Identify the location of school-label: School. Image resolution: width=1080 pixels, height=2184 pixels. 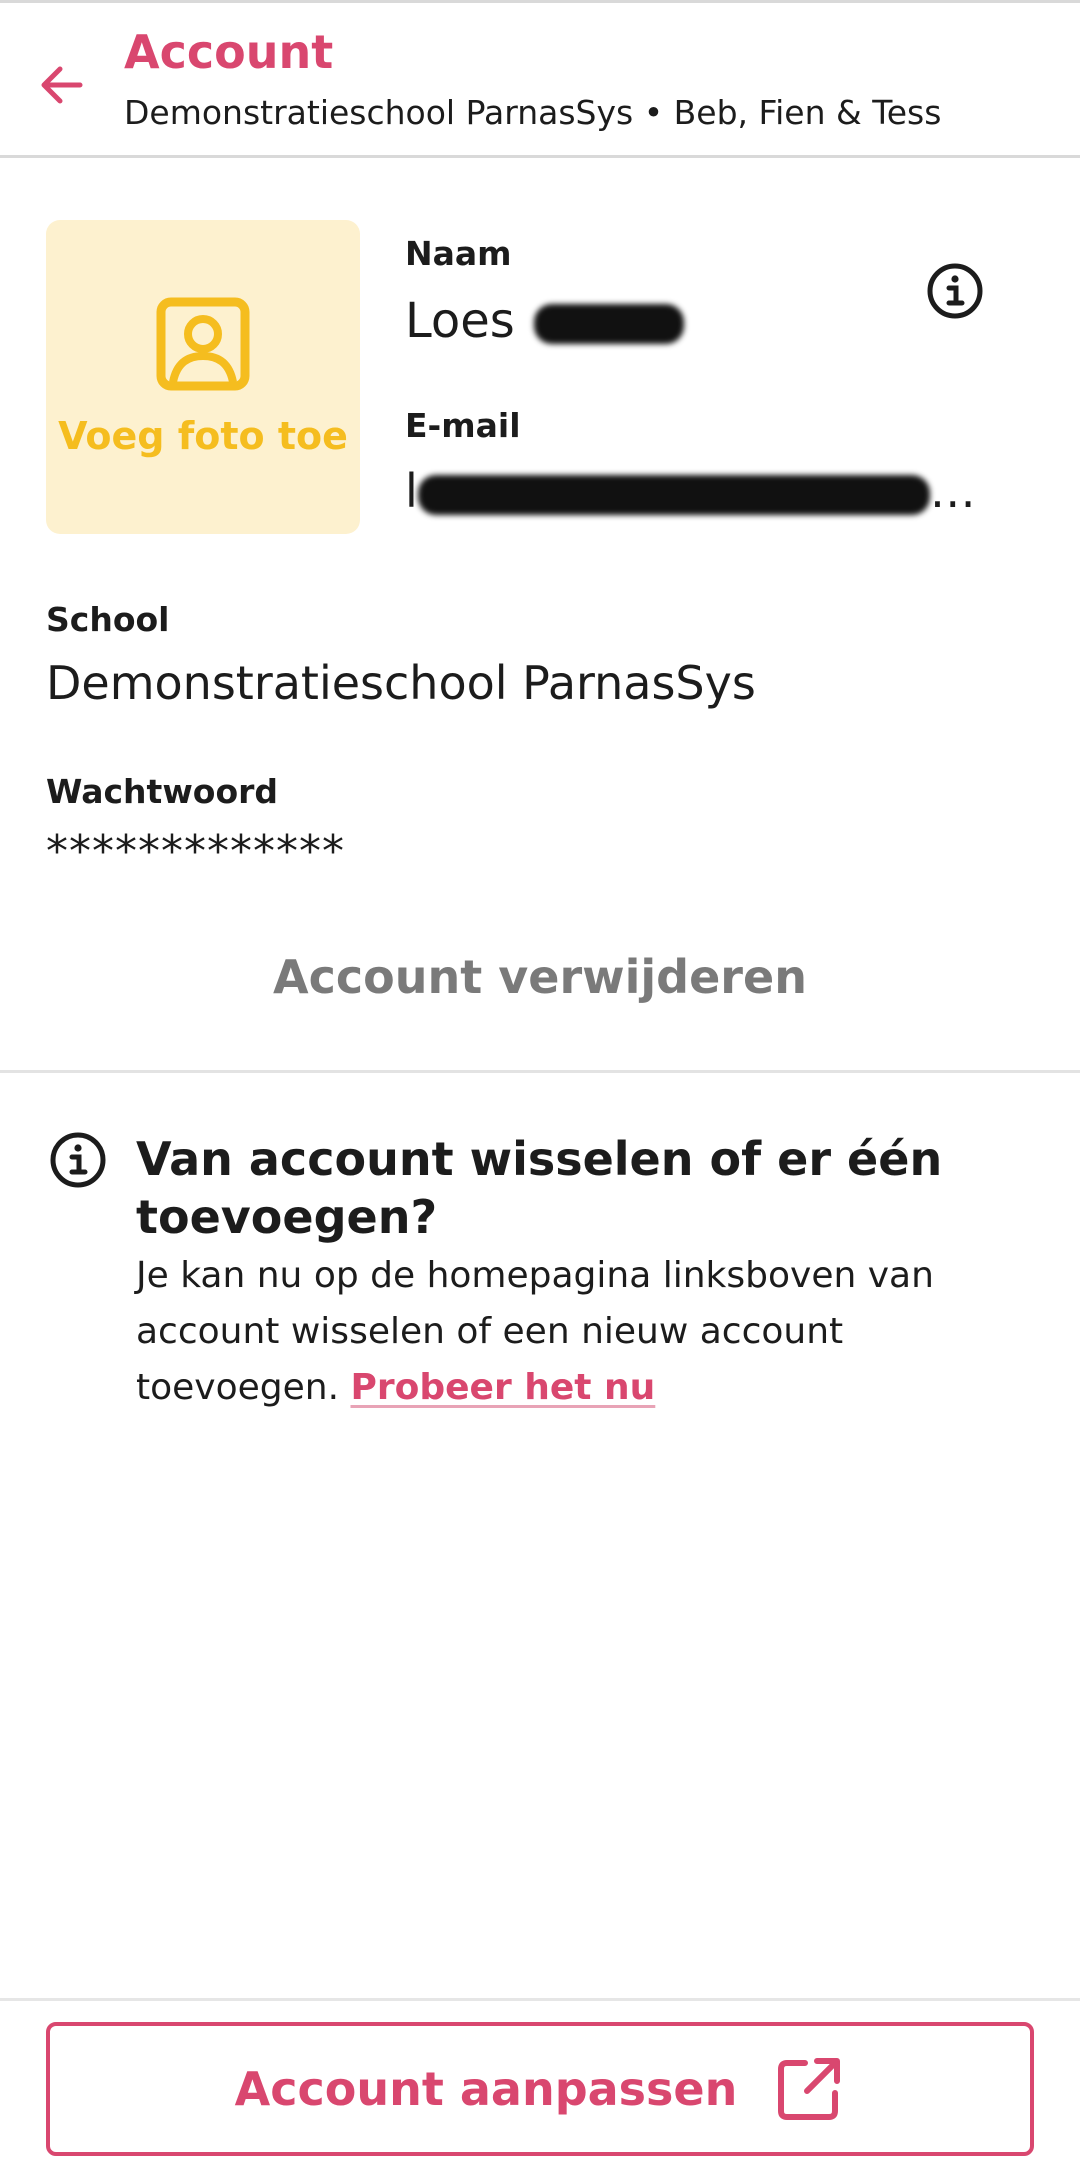
(108, 619).